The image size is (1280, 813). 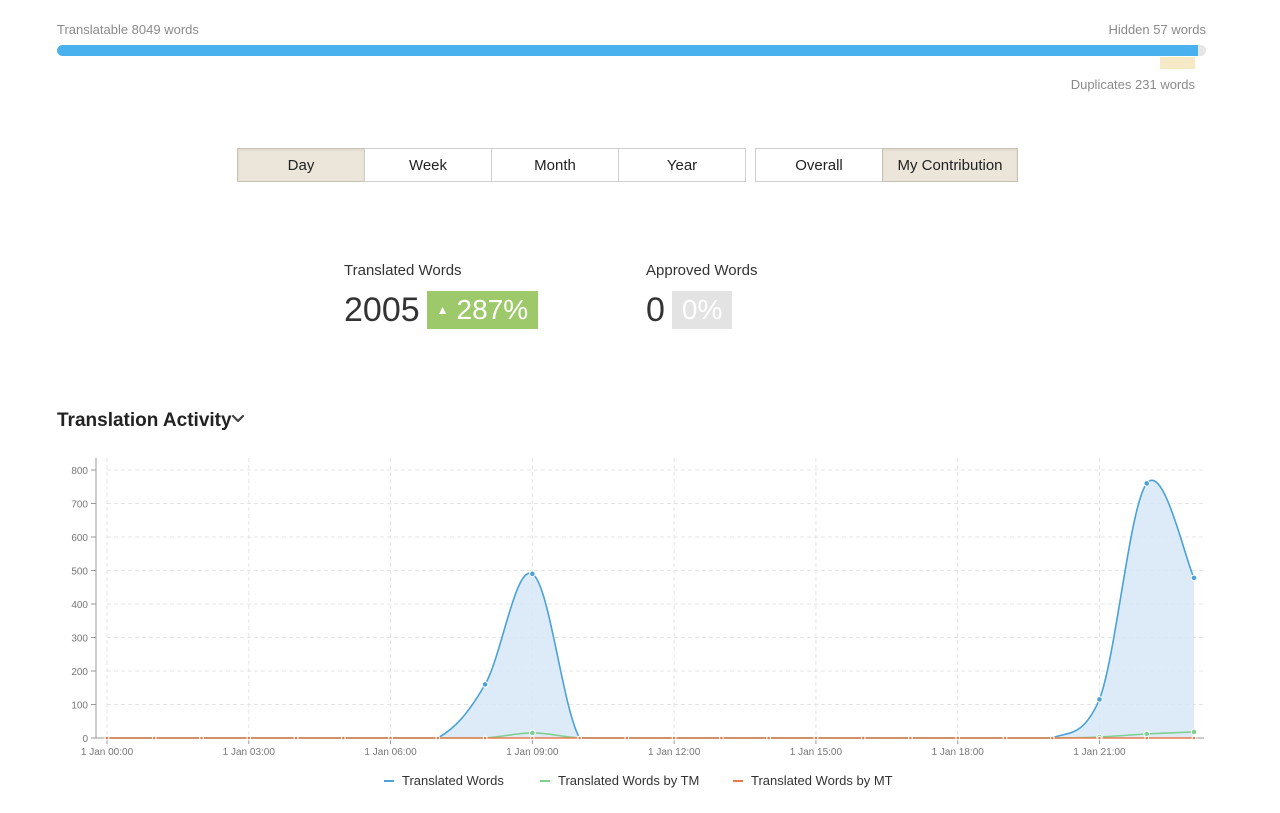 What do you see at coordinates (79, 538) in the screenshot?
I see `y-tick-label: 600` at bounding box center [79, 538].